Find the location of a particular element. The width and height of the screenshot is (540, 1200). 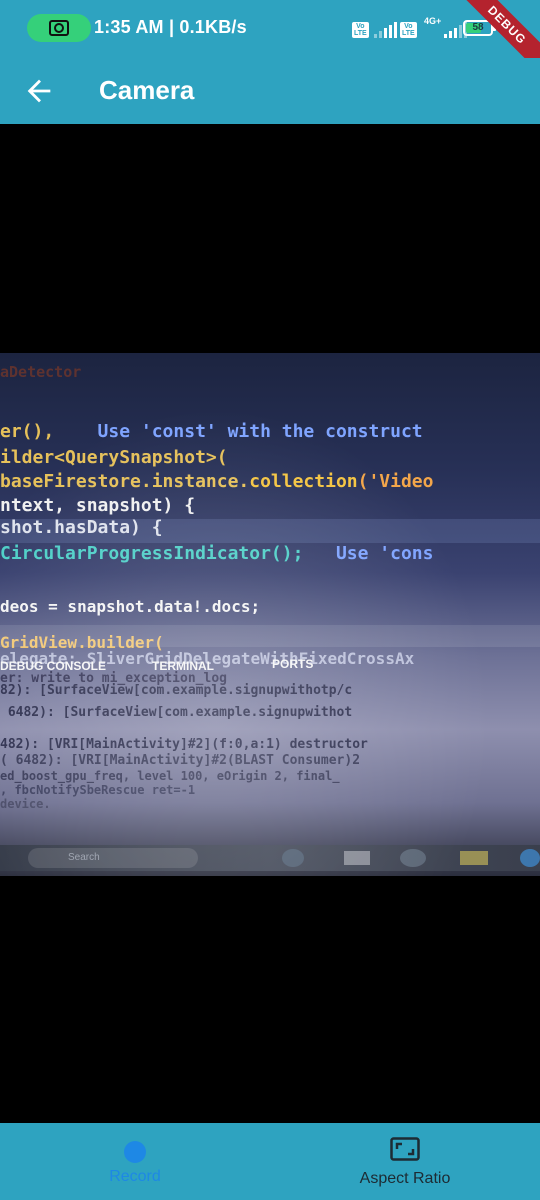

app-bar: Camera is located at coordinates (270, 91).